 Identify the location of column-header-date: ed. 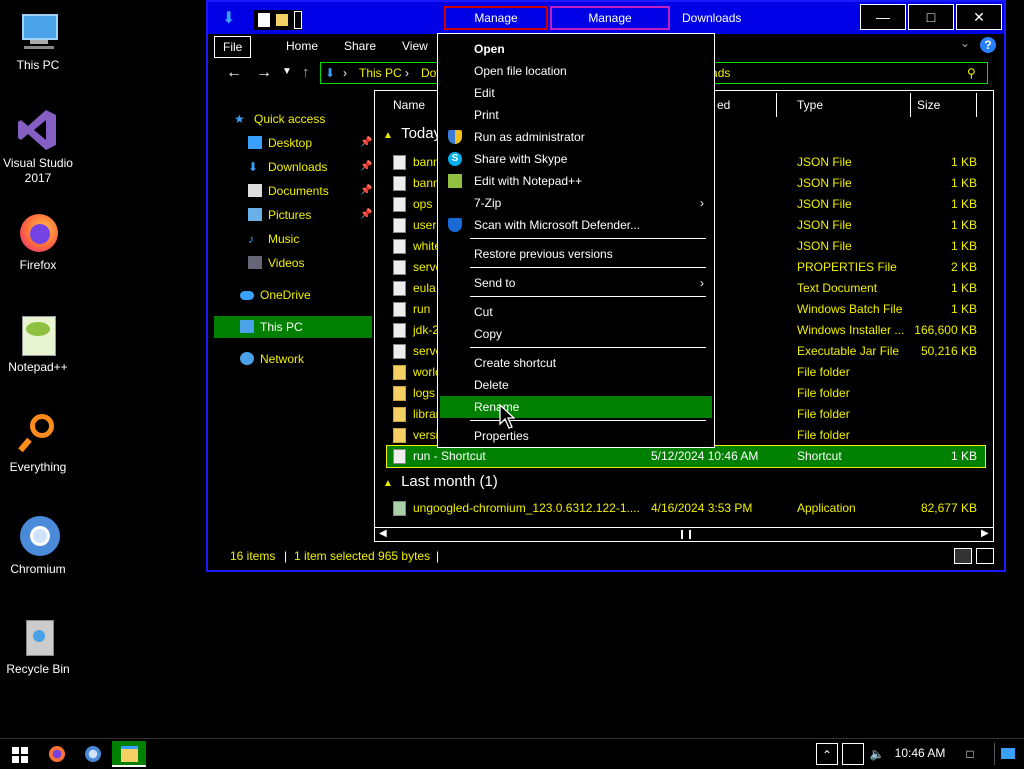
(744, 105).